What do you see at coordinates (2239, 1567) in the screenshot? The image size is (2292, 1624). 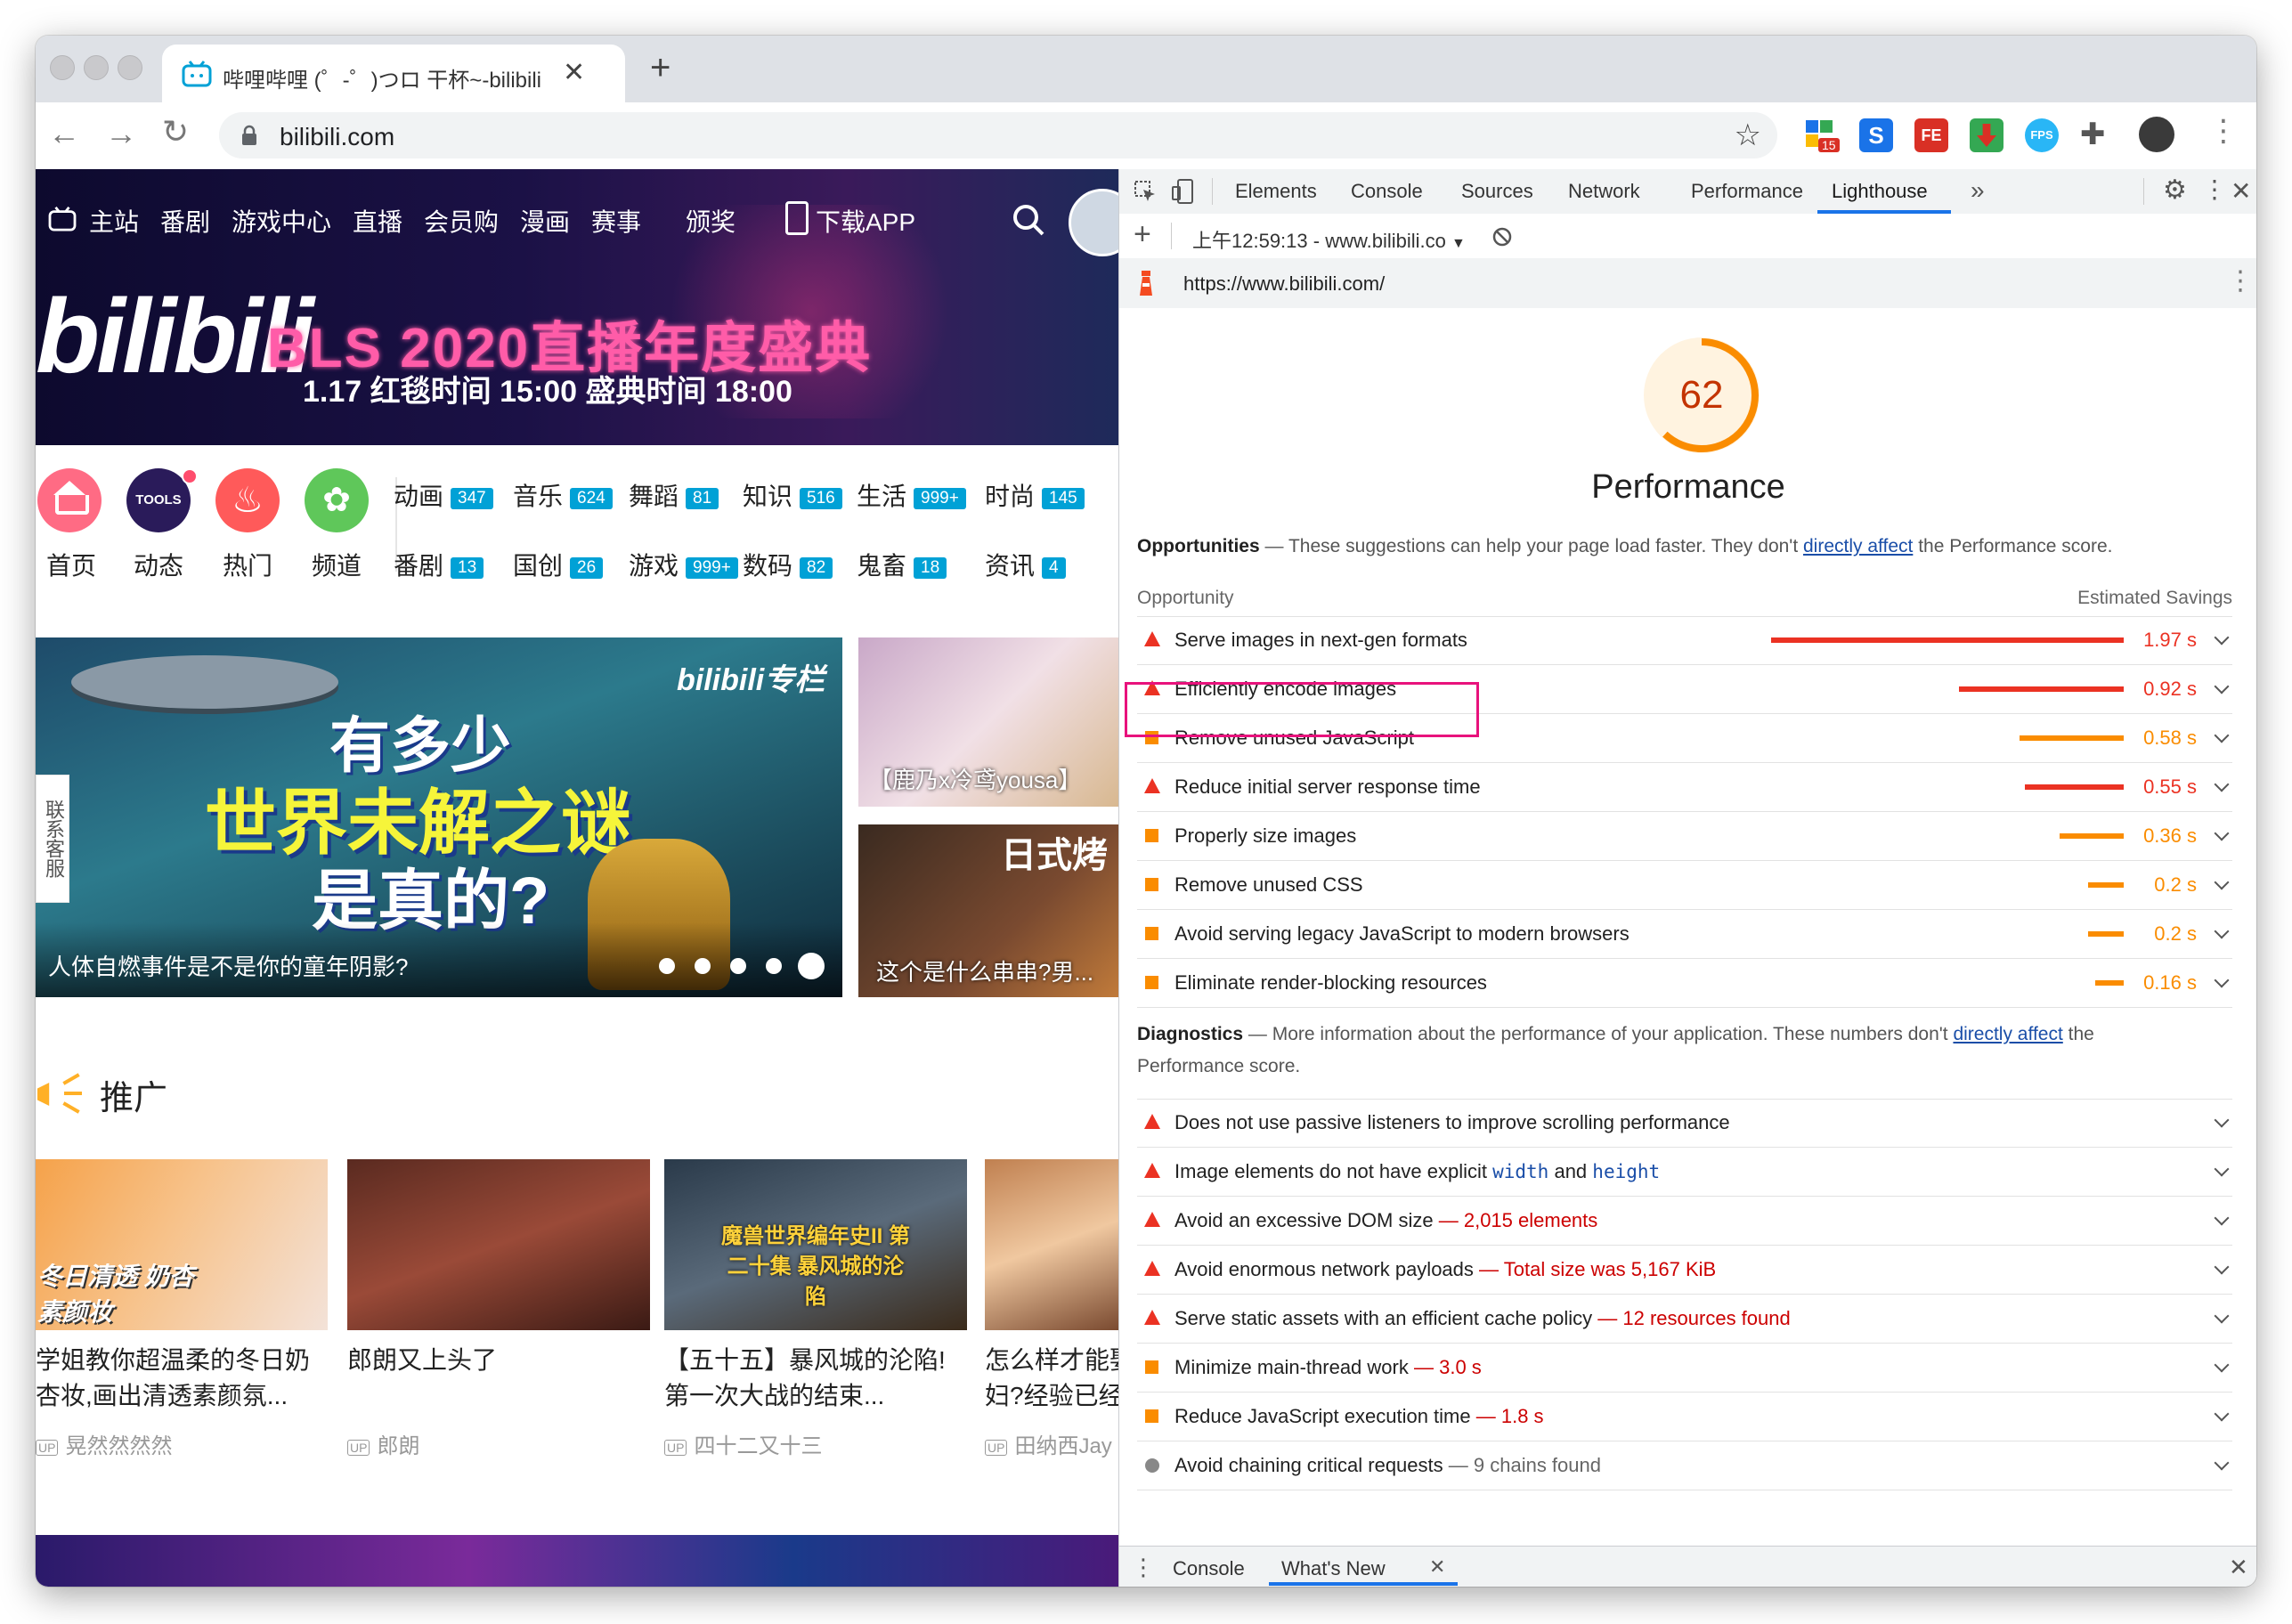 I see `close-drawer-icon: ✕` at bounding box center [2239, 1567].